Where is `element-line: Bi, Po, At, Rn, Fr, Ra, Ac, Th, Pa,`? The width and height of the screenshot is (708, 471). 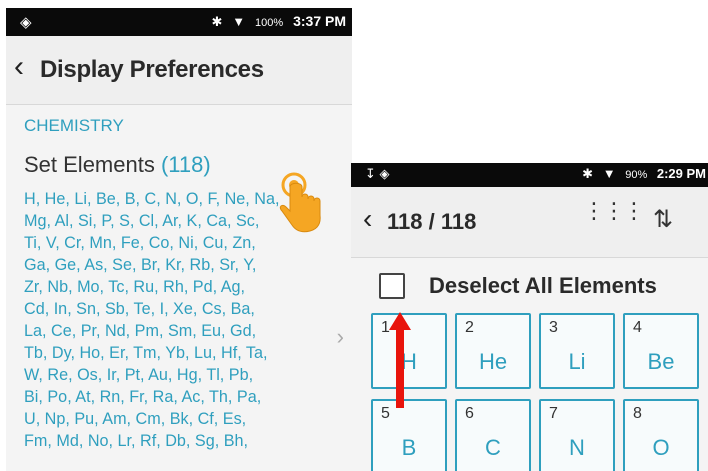
element-line: Bi, Po, At, Rn, Fr, Ra, Ac, Th, Pa, is located at coordinates (143, 397).